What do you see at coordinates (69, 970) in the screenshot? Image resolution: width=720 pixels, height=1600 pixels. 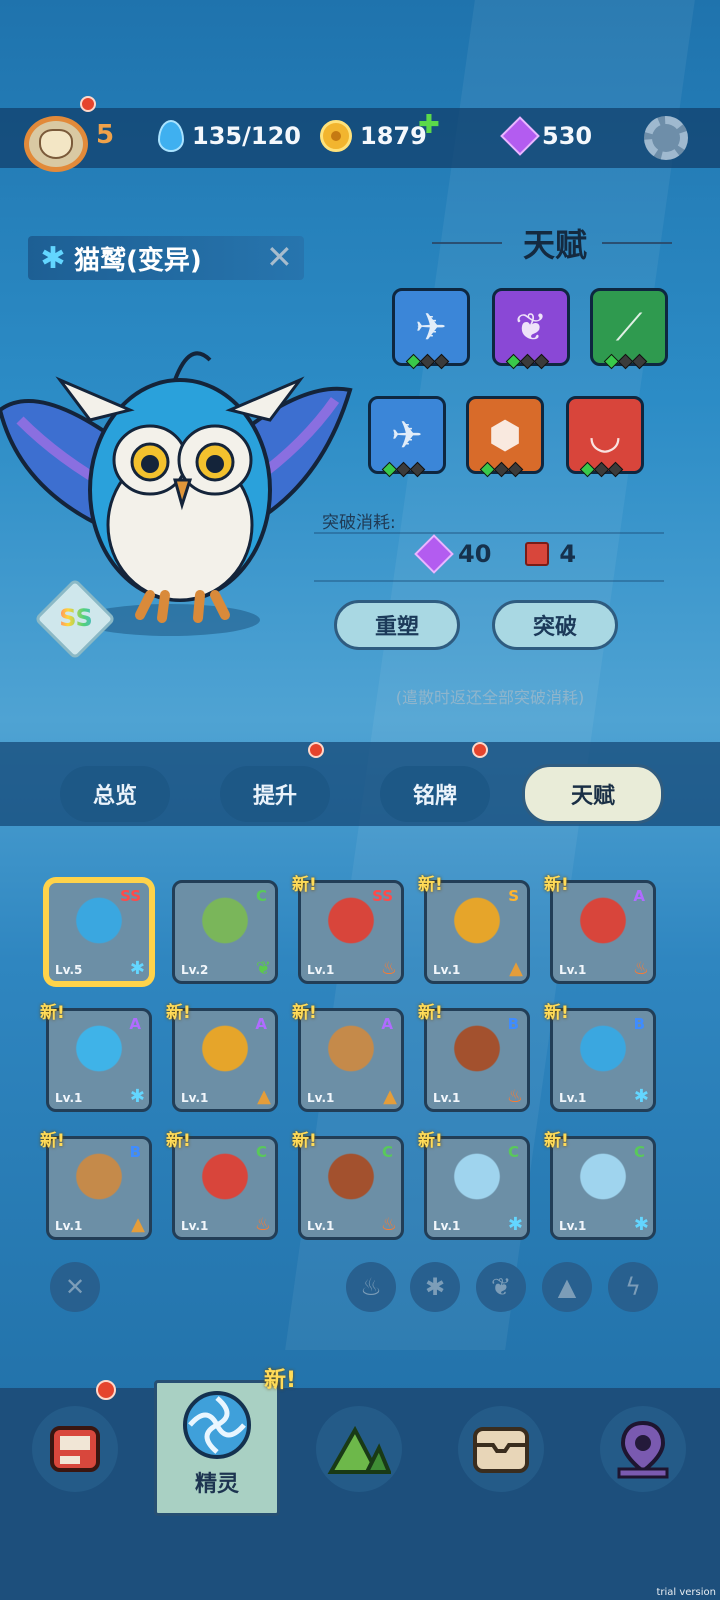 I see `card-level: Lv.5` at bounding box center [69, 970].